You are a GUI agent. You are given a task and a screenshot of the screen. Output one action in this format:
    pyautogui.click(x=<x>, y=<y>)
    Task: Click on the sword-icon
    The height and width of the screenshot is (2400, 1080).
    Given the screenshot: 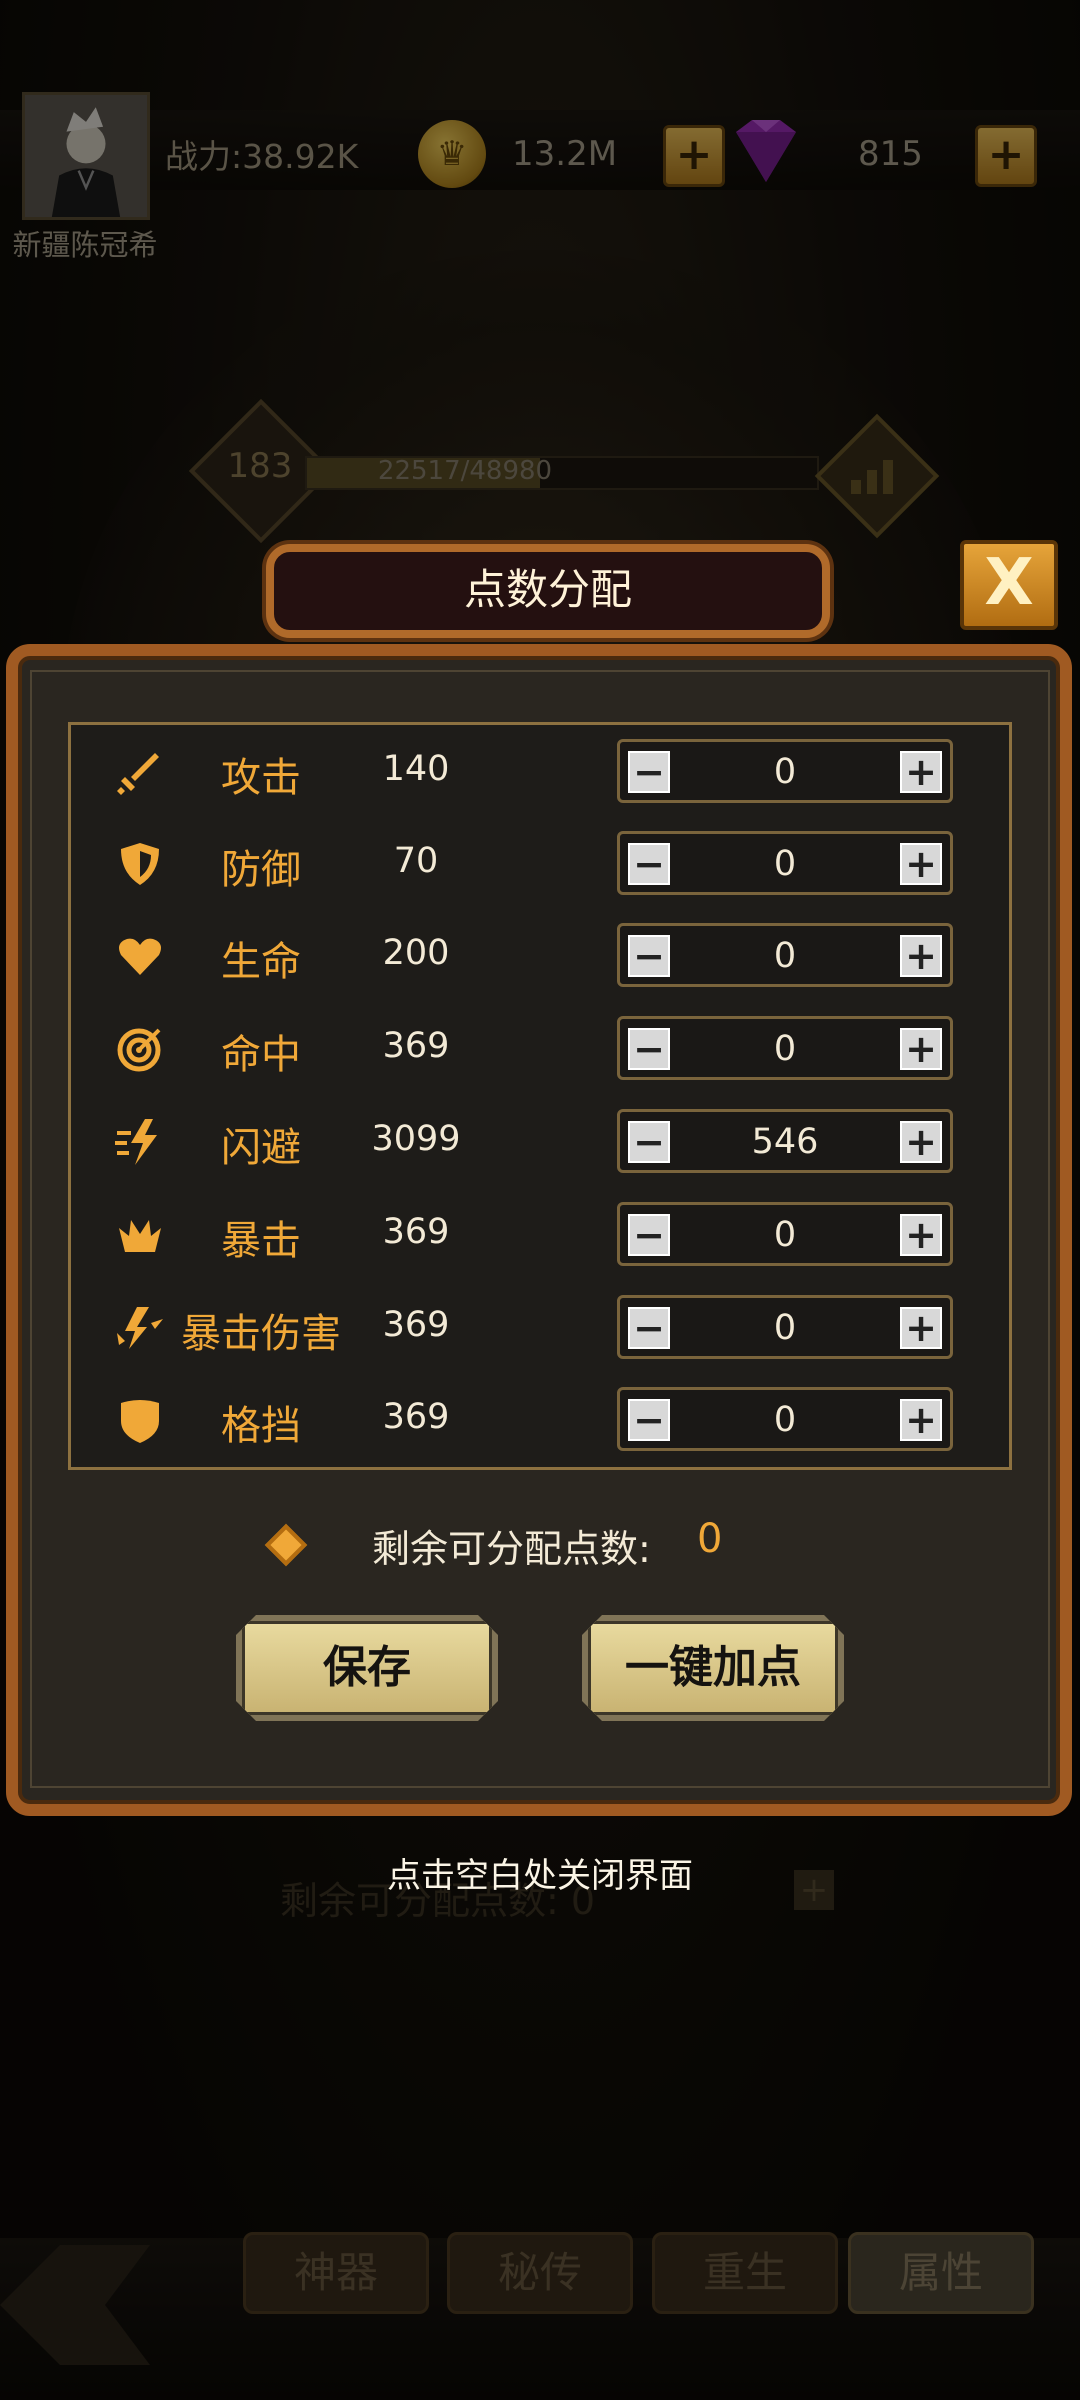 What is the action you would take?
    pyautogui.click(x=138, y=774)
    